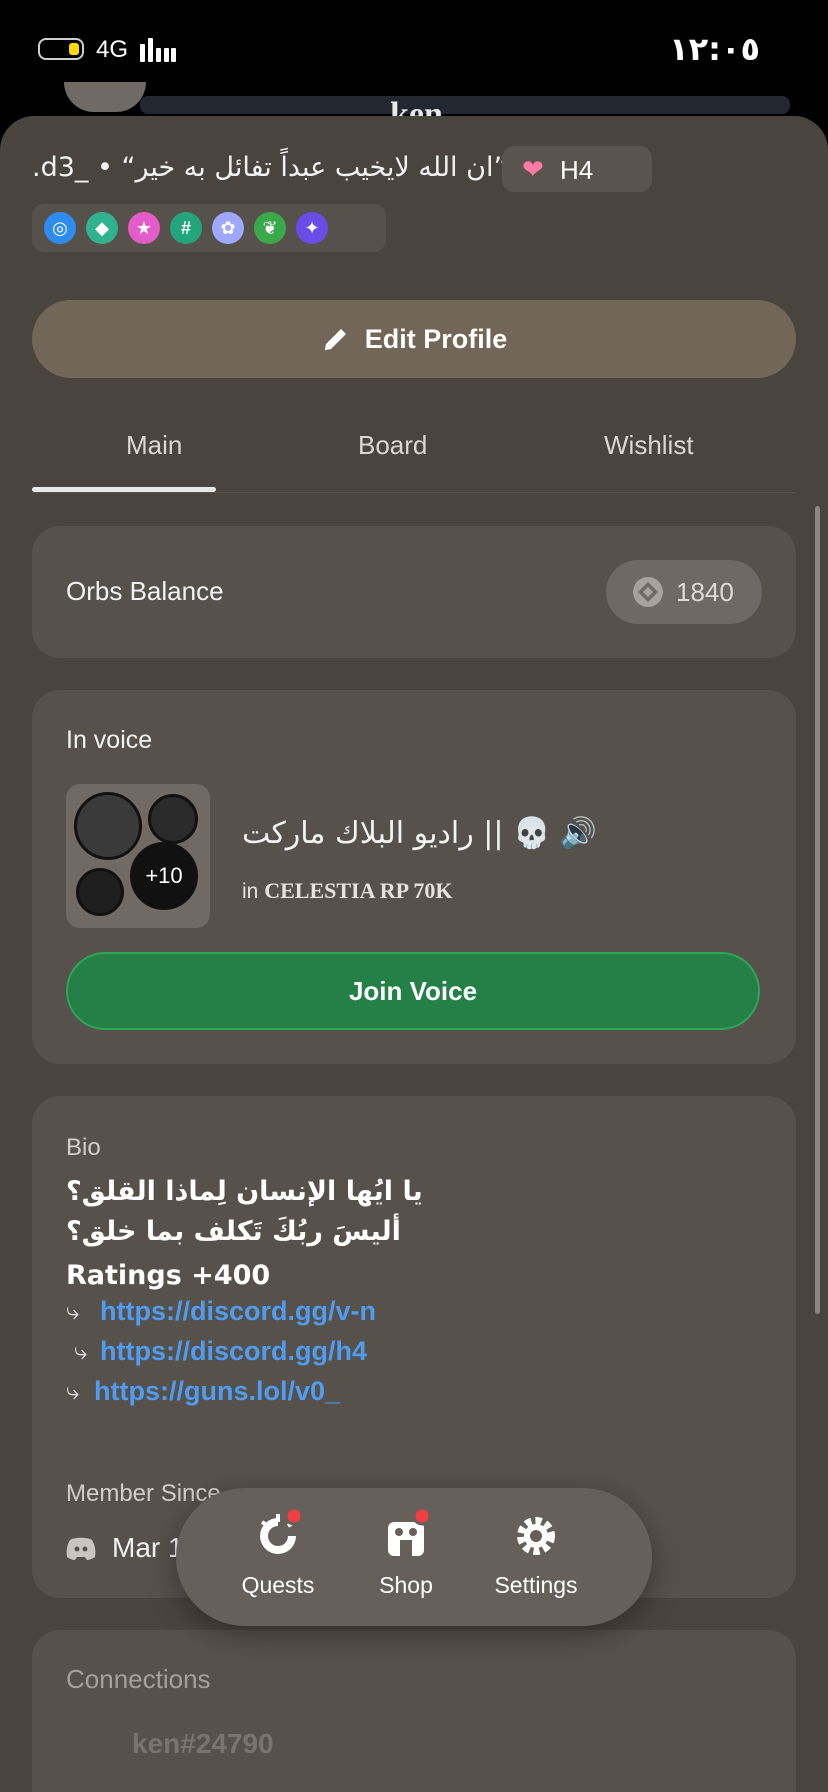 The width and height of the screenshot is (828, 1792). What do you see at coordinates (217, 1391) in the screenshot?
I see `bio-link: https://guns.lol/v0_` at bounding box center [217, 1391].